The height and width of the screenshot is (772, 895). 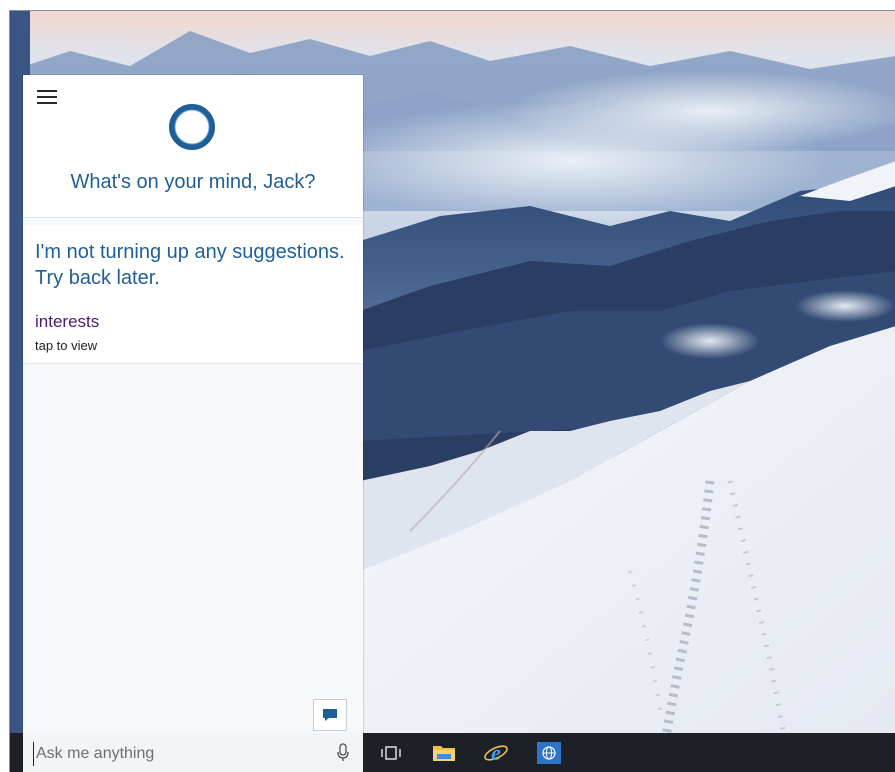 I want to click on microphone-icon, so click(x=343, y=753).